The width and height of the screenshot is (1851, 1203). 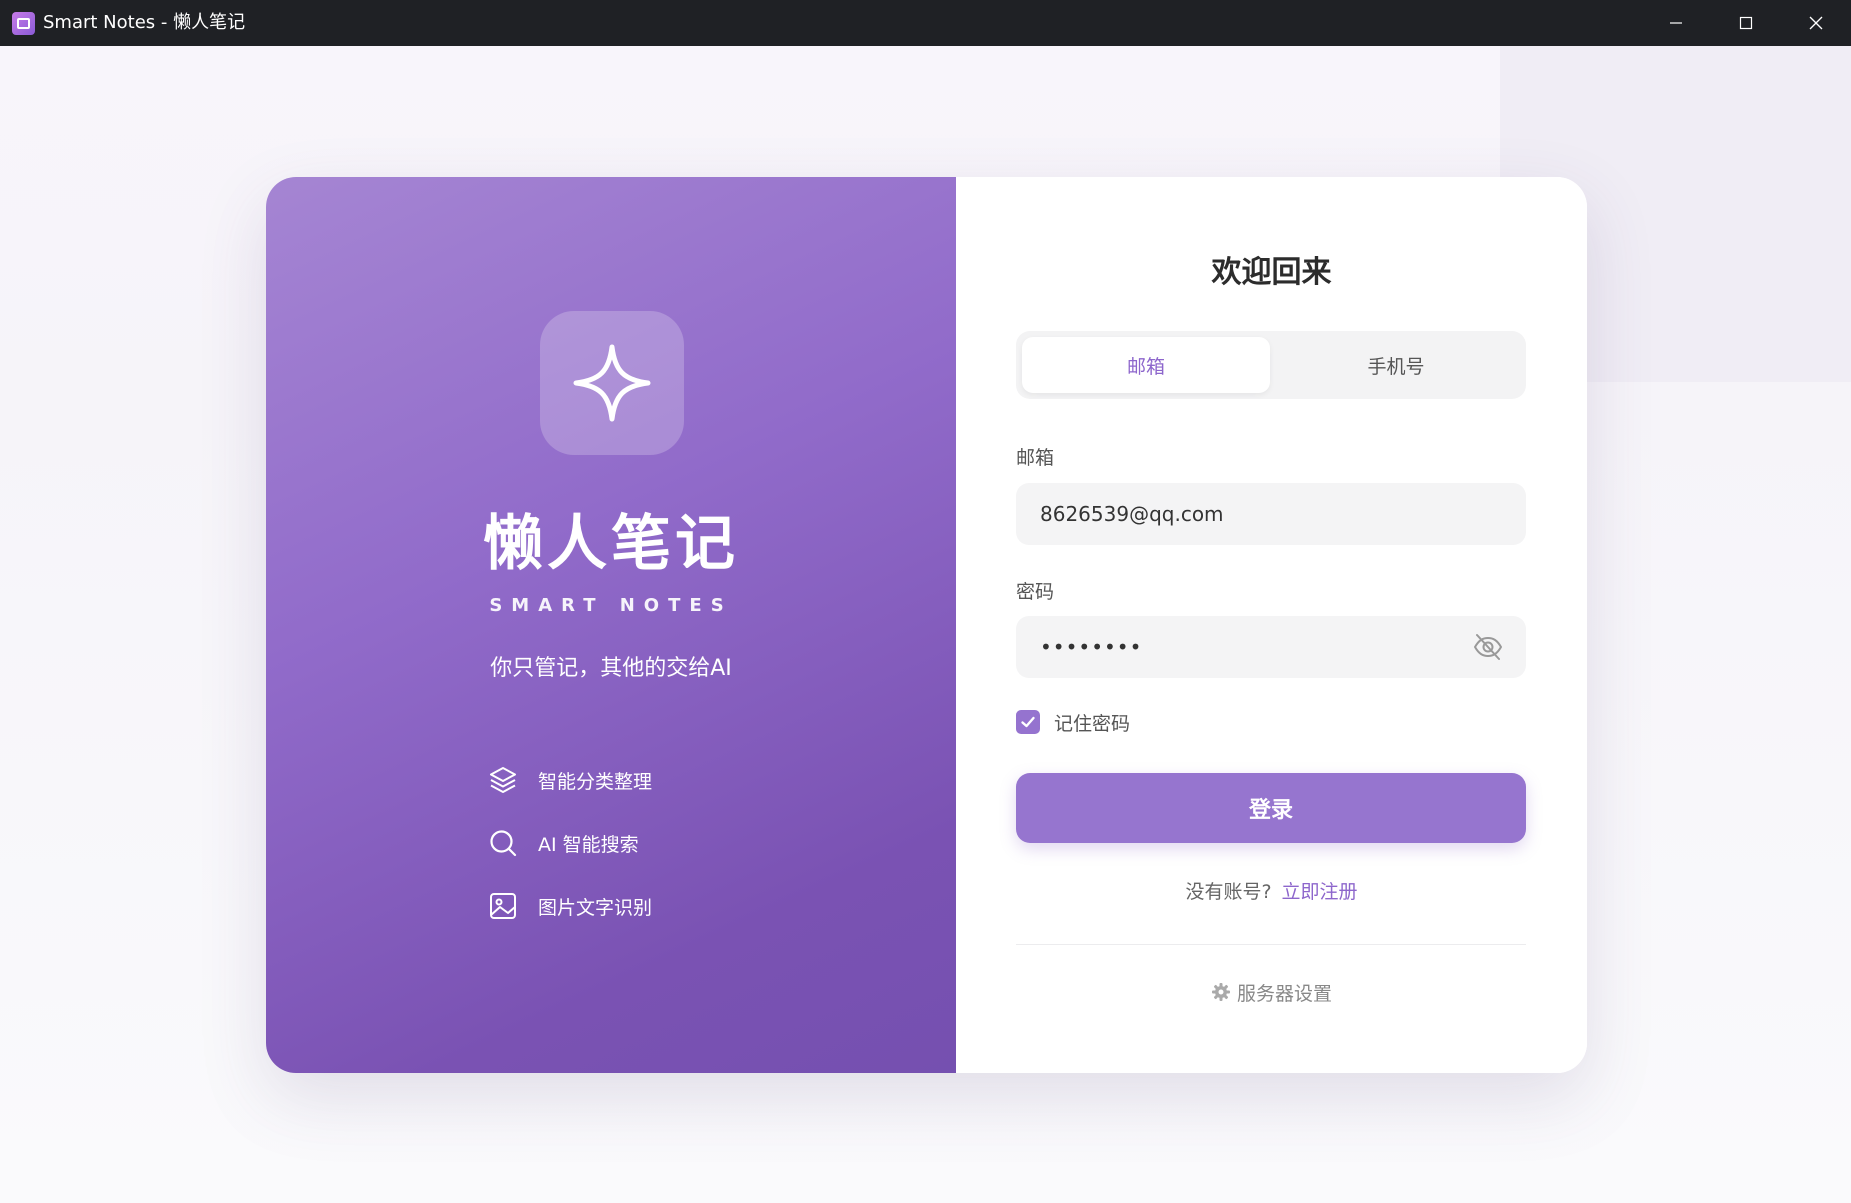 I want to click on feature-label: 智能分类整理, so click(x=595, y=781).